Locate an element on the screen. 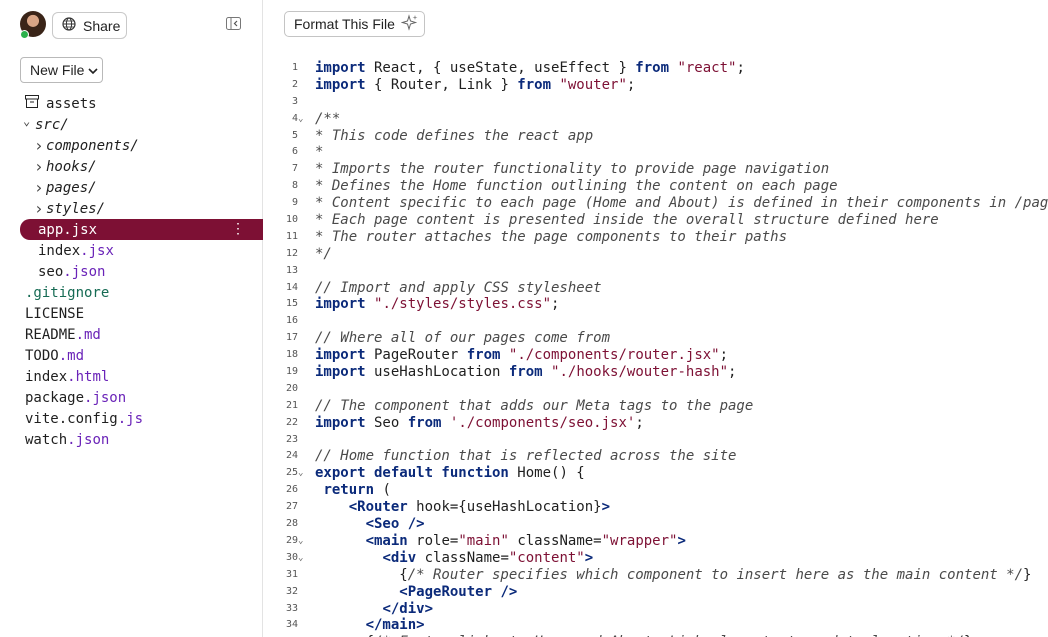  code-line: 16 is located at coordinates (656, 321).